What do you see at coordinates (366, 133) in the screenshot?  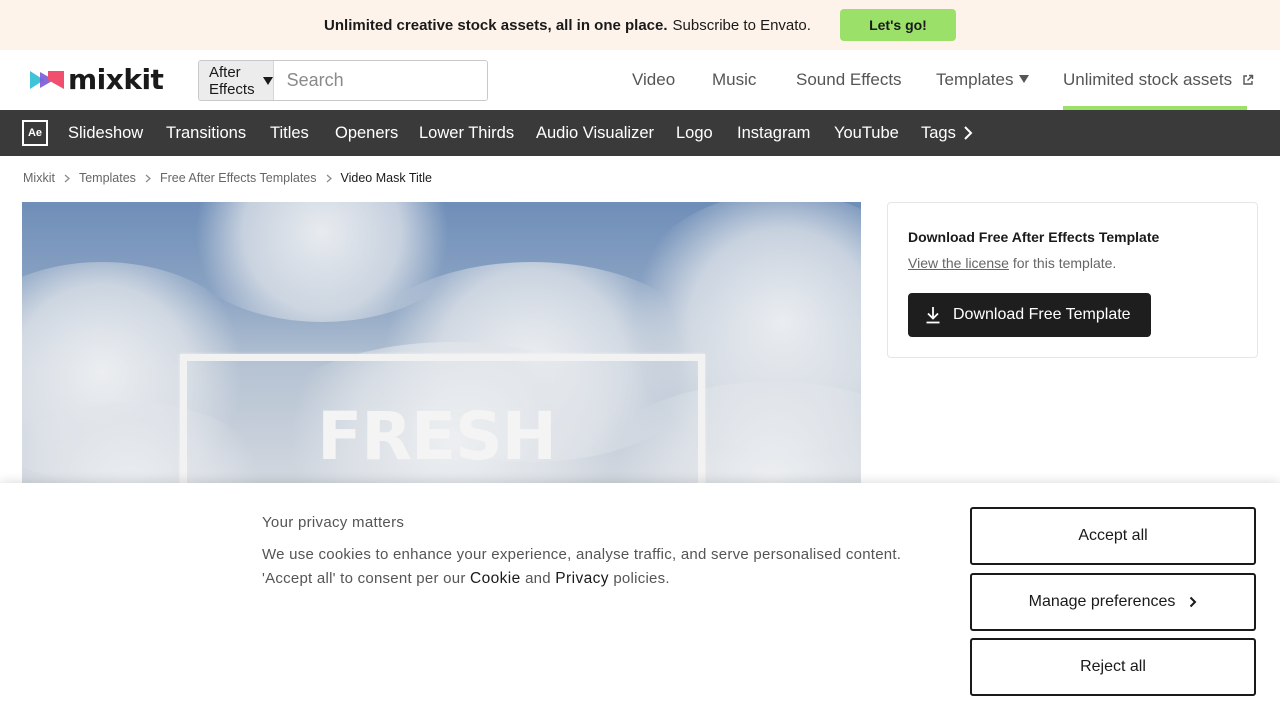 I see `category-link-openers: Openers` at bounding box center [366, 133].